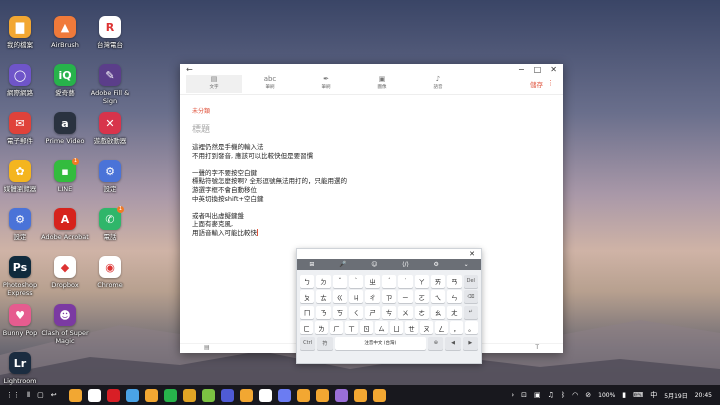  I want to click on reminder-icon, so click(360, 395).